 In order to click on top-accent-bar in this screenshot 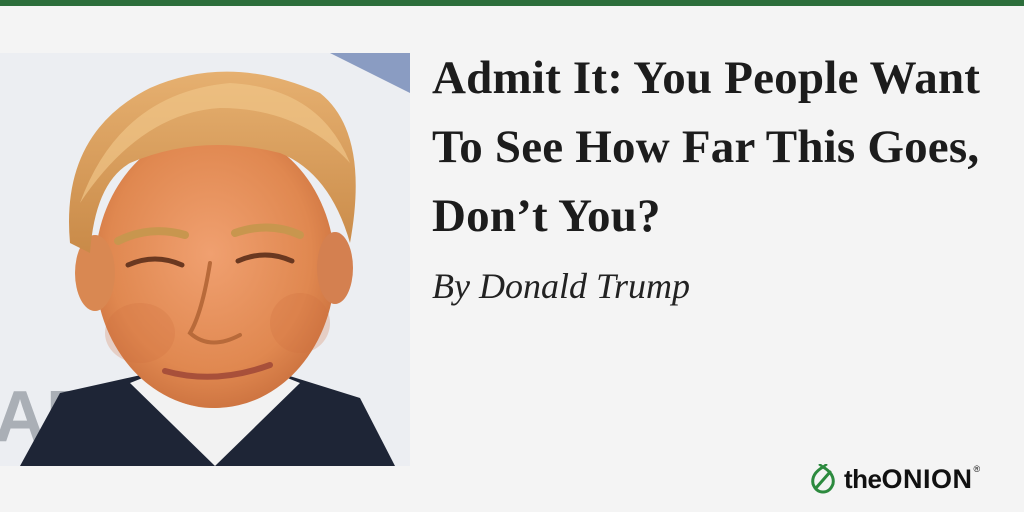, I will do `click(512, 3)`.